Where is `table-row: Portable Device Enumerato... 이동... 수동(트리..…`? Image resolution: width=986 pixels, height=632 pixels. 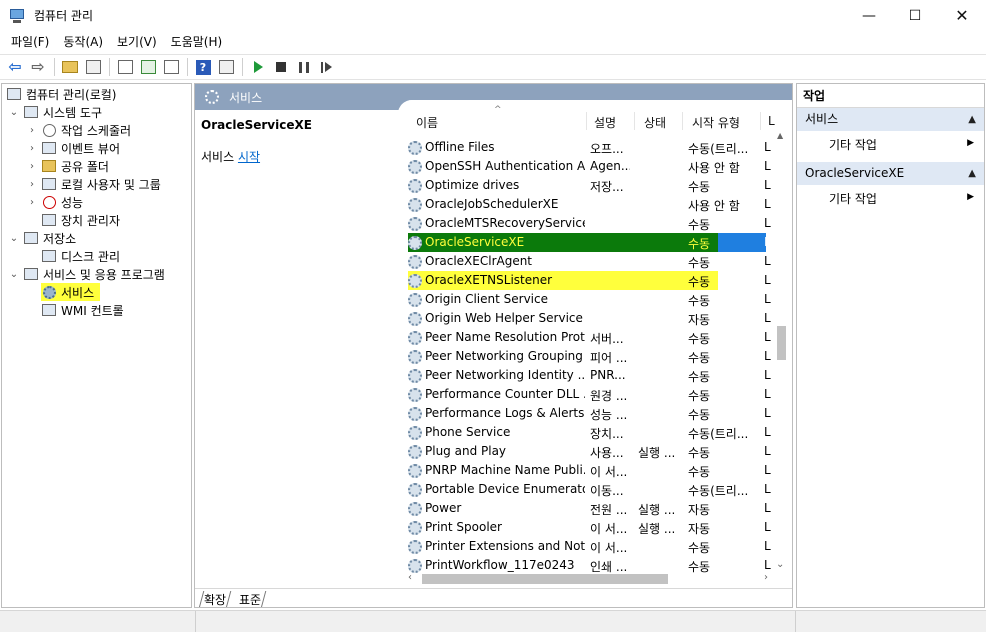
table-row: Portable Device Enumerato... 이동... 수동(트리..… is located at coordinates (589, 489).